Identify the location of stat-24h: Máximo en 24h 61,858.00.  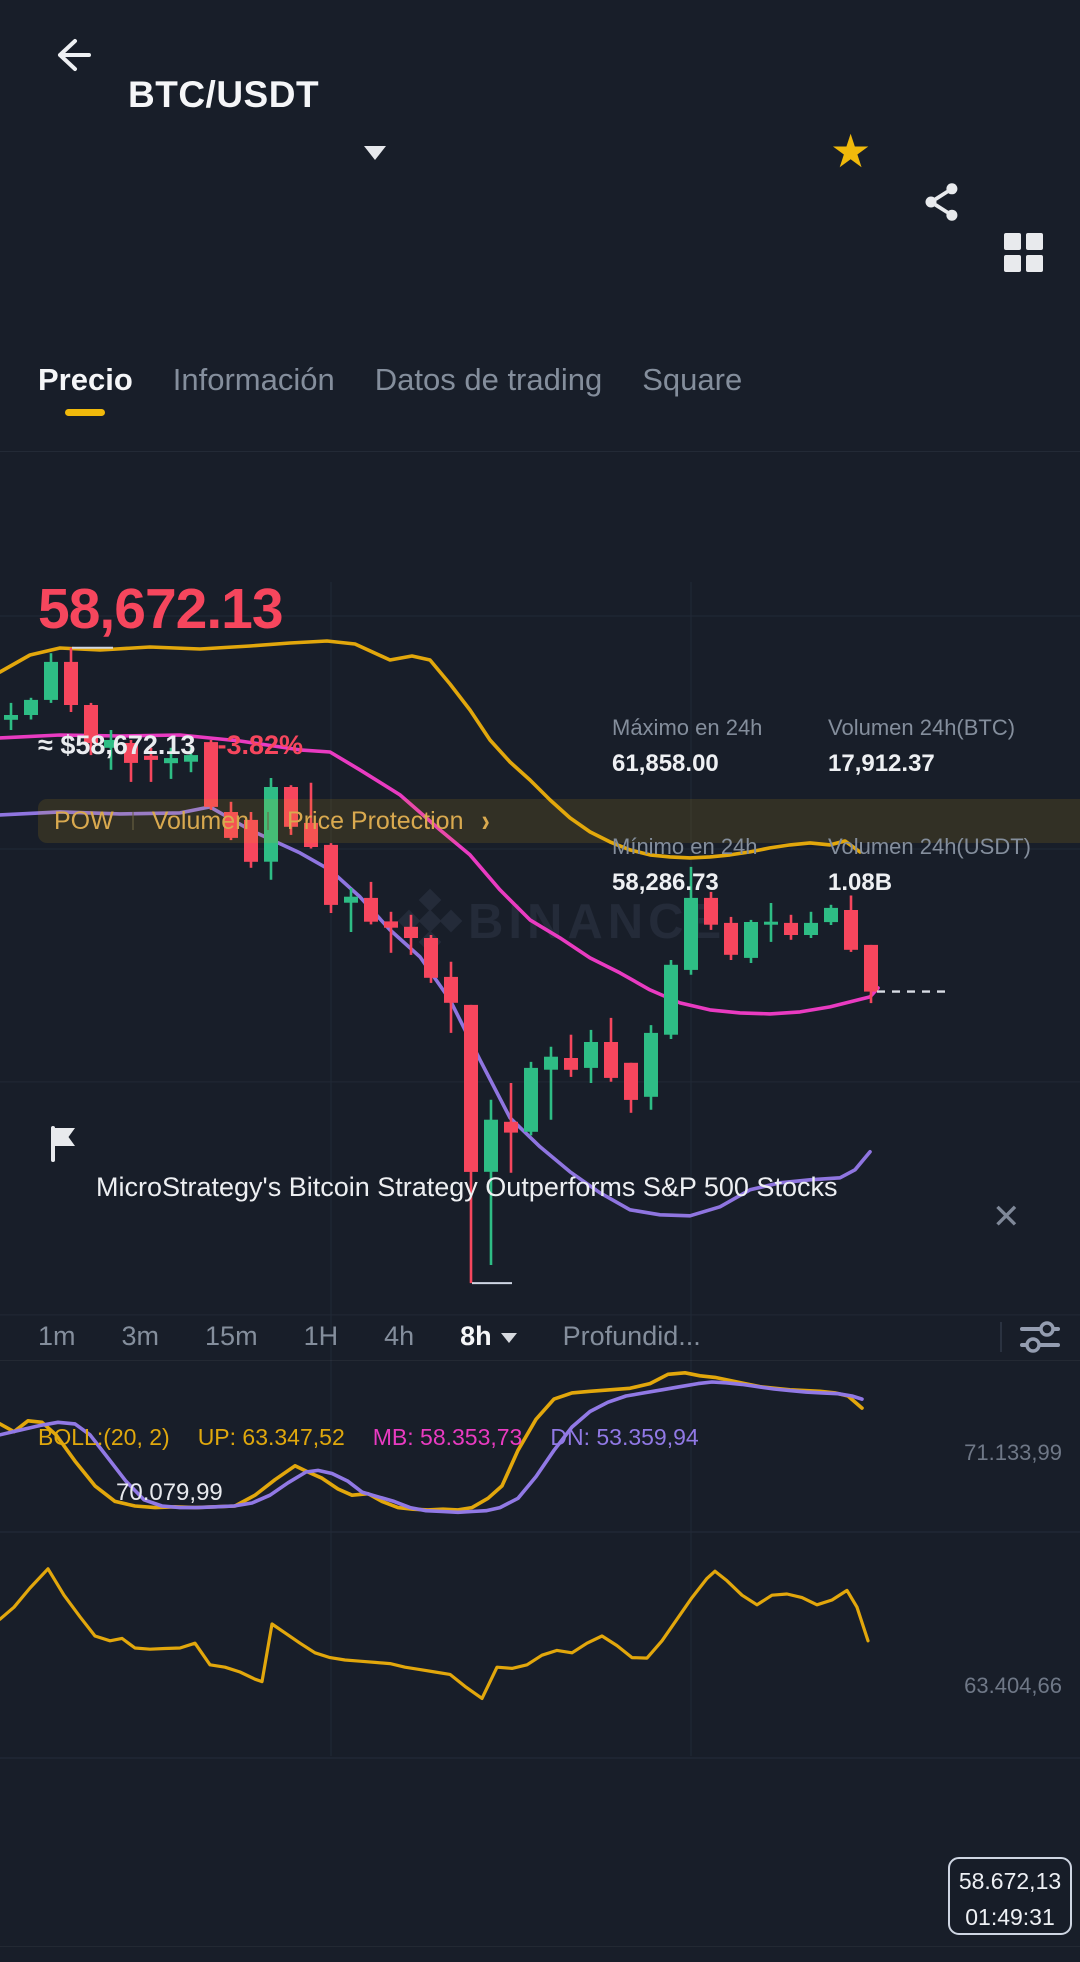
(720, 746).